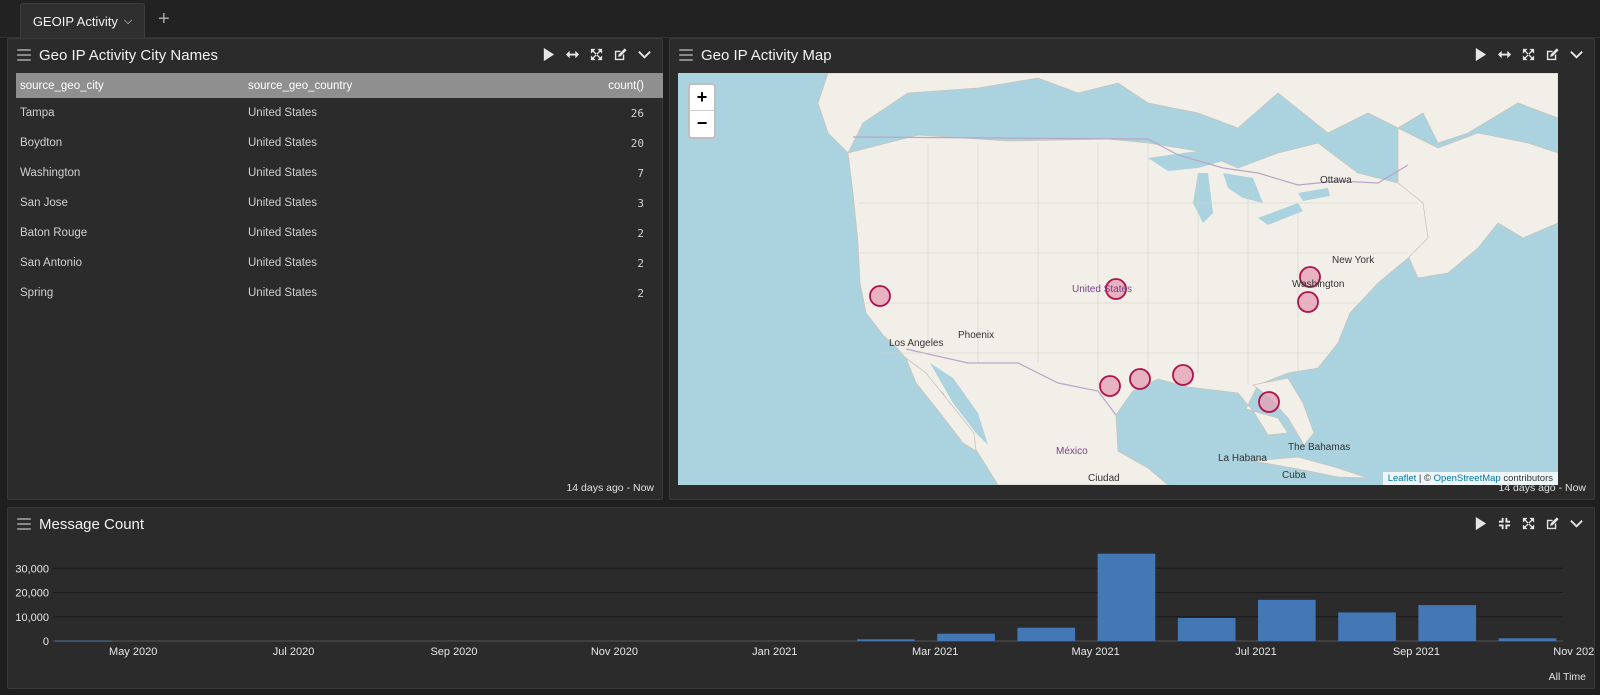 Image resolution: width=1600 pixels, height=695 pixels. Describe the element at coordinates (1183, 375) in the screenshot. I see `marker-baton-rouge` at that location.